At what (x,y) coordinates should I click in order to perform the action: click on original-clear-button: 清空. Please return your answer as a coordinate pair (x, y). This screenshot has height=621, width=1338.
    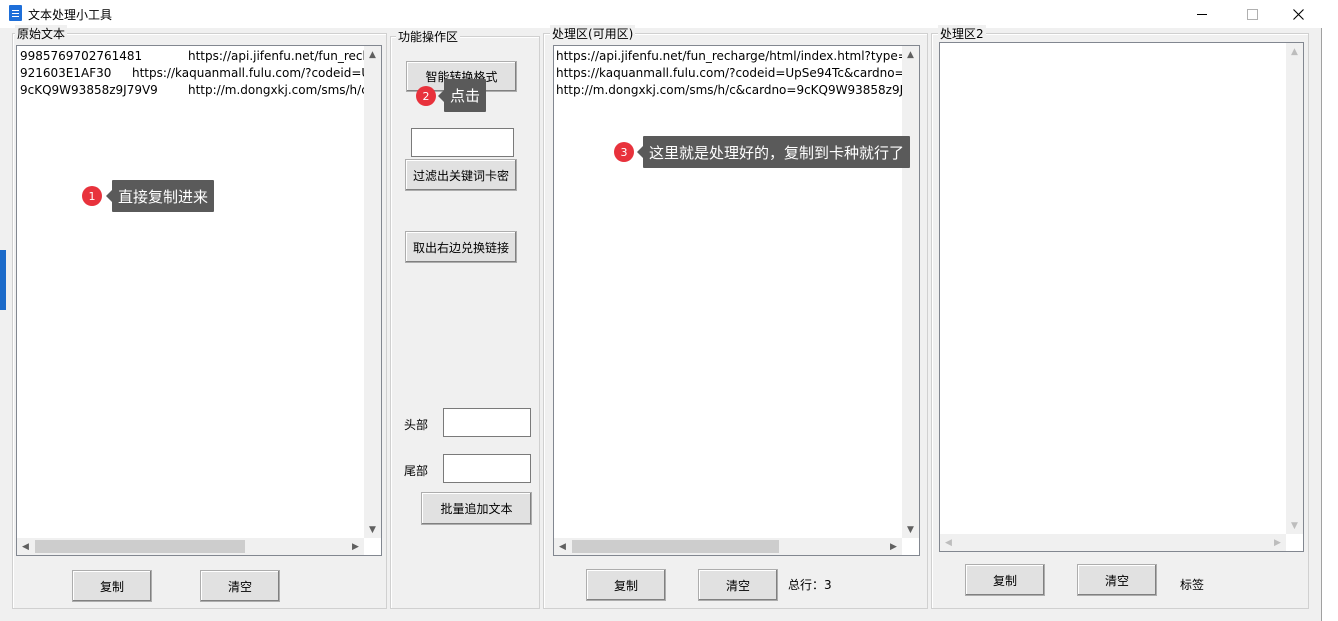
    Looking at the image, I should click on (240, 586).